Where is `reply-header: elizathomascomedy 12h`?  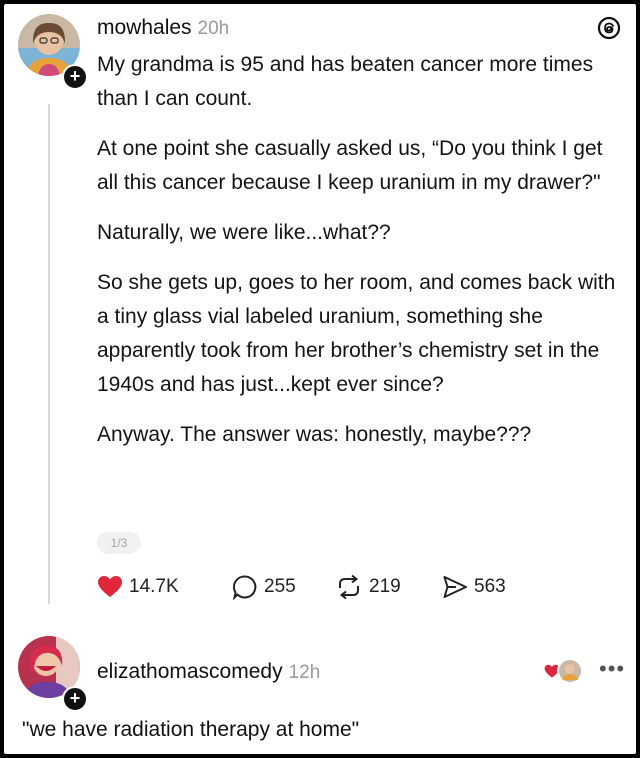 reply-header: elizathomascomedy 12h is located at coordinates (208, 672).